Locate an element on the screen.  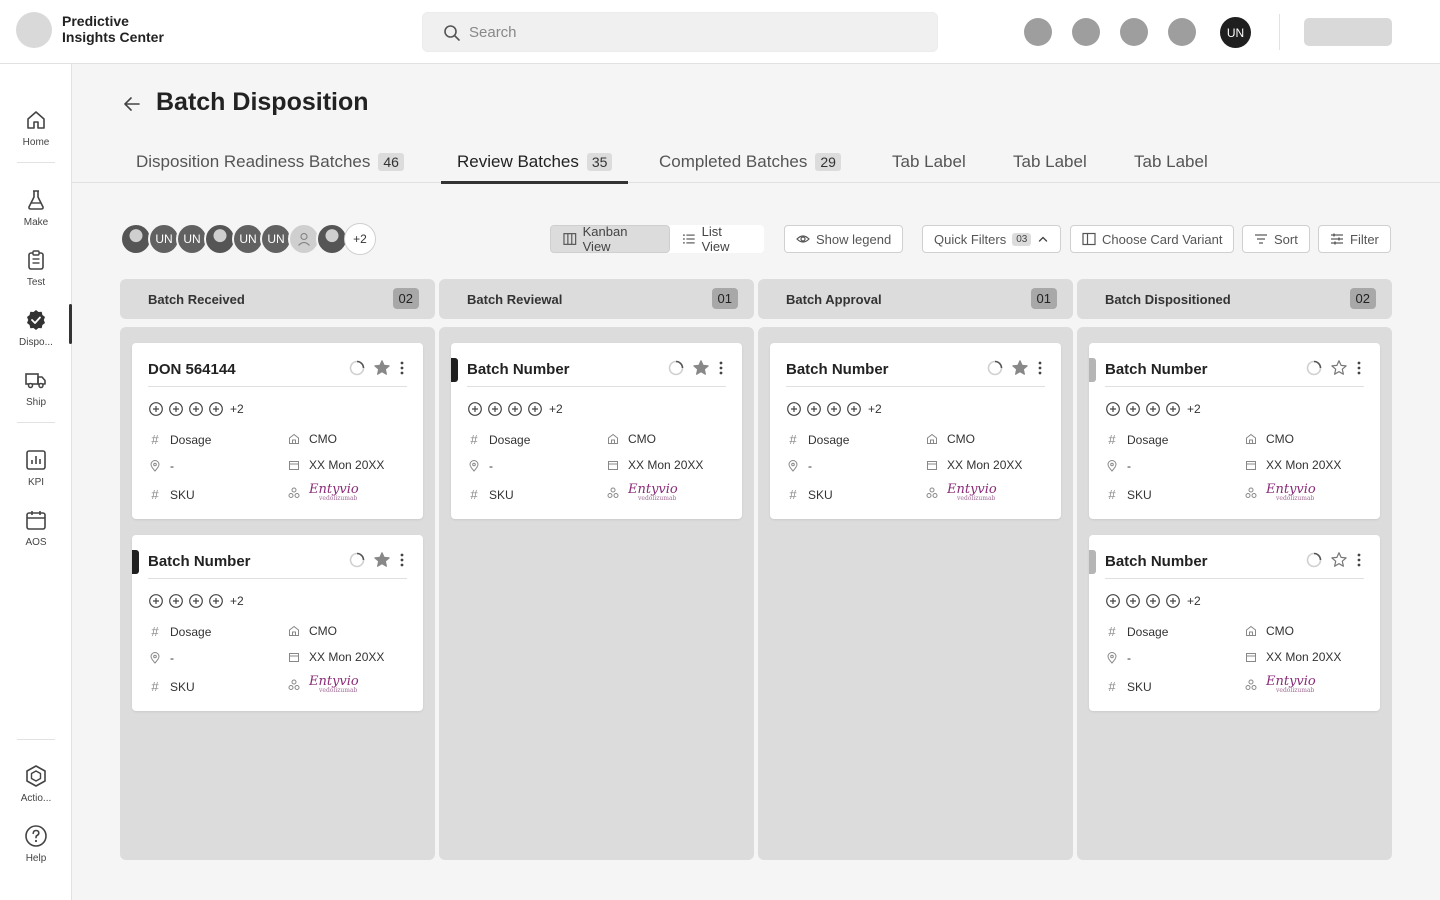
sidebar-item-label: KPI is located at coordinates (36, 482).